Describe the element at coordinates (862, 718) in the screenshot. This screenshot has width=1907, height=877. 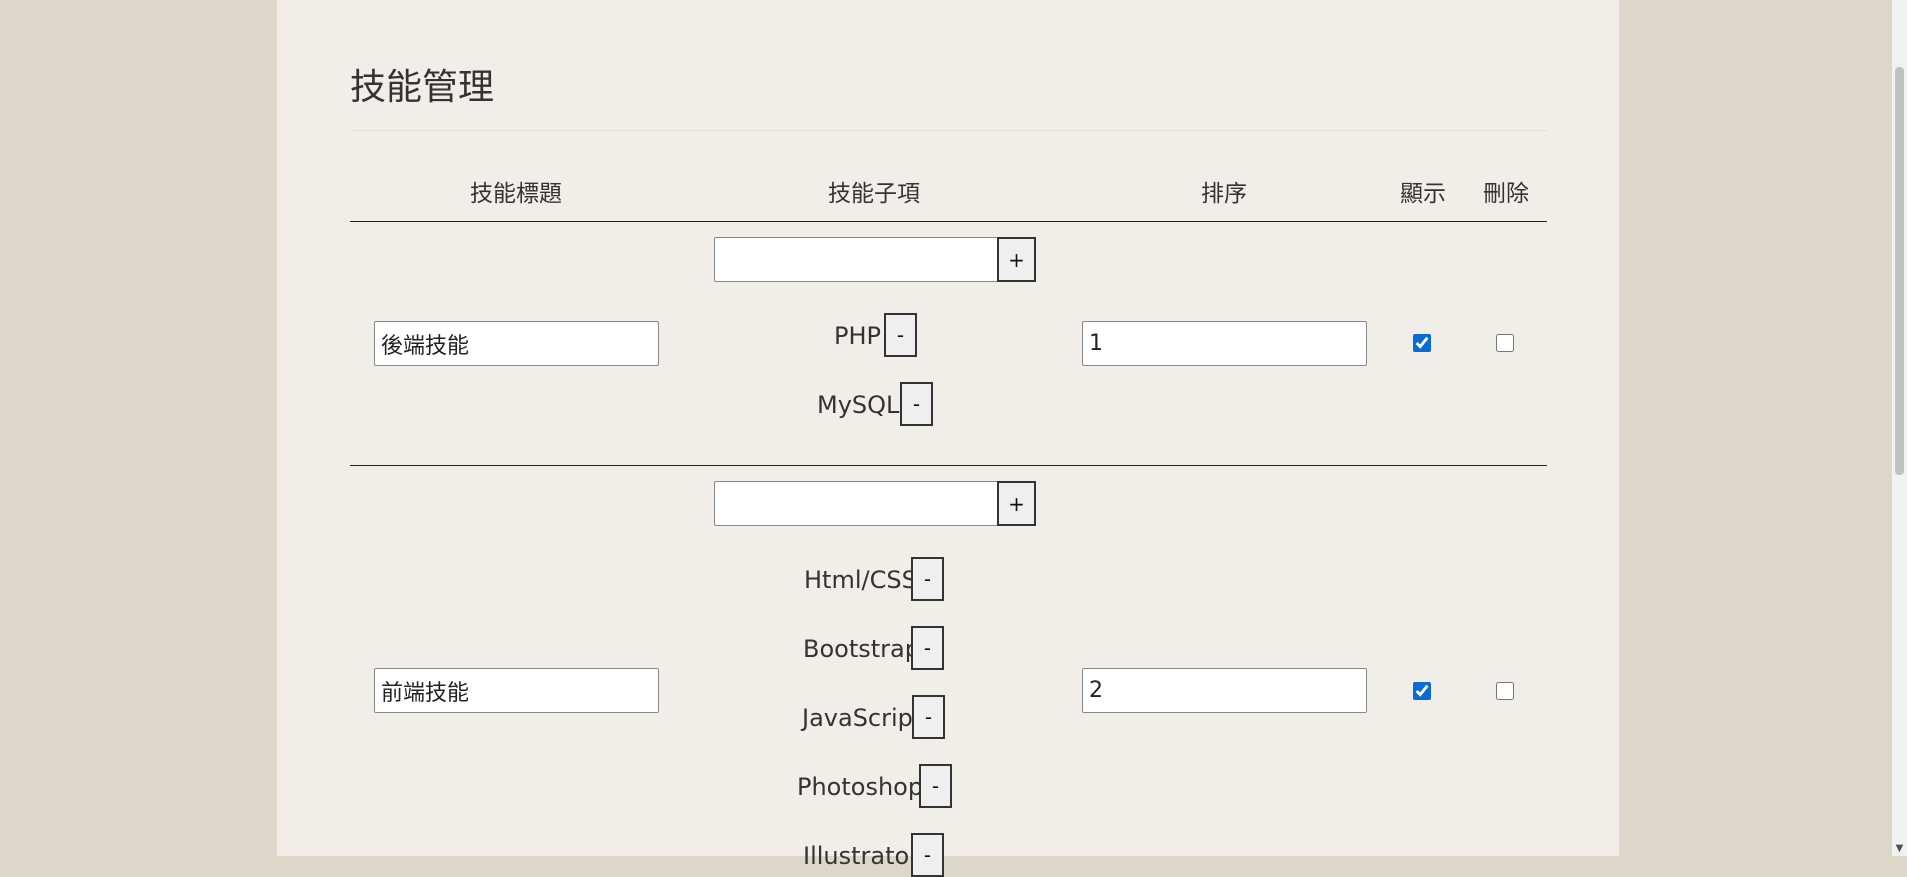
I see `skill-item-label: JavaScript` at that location.